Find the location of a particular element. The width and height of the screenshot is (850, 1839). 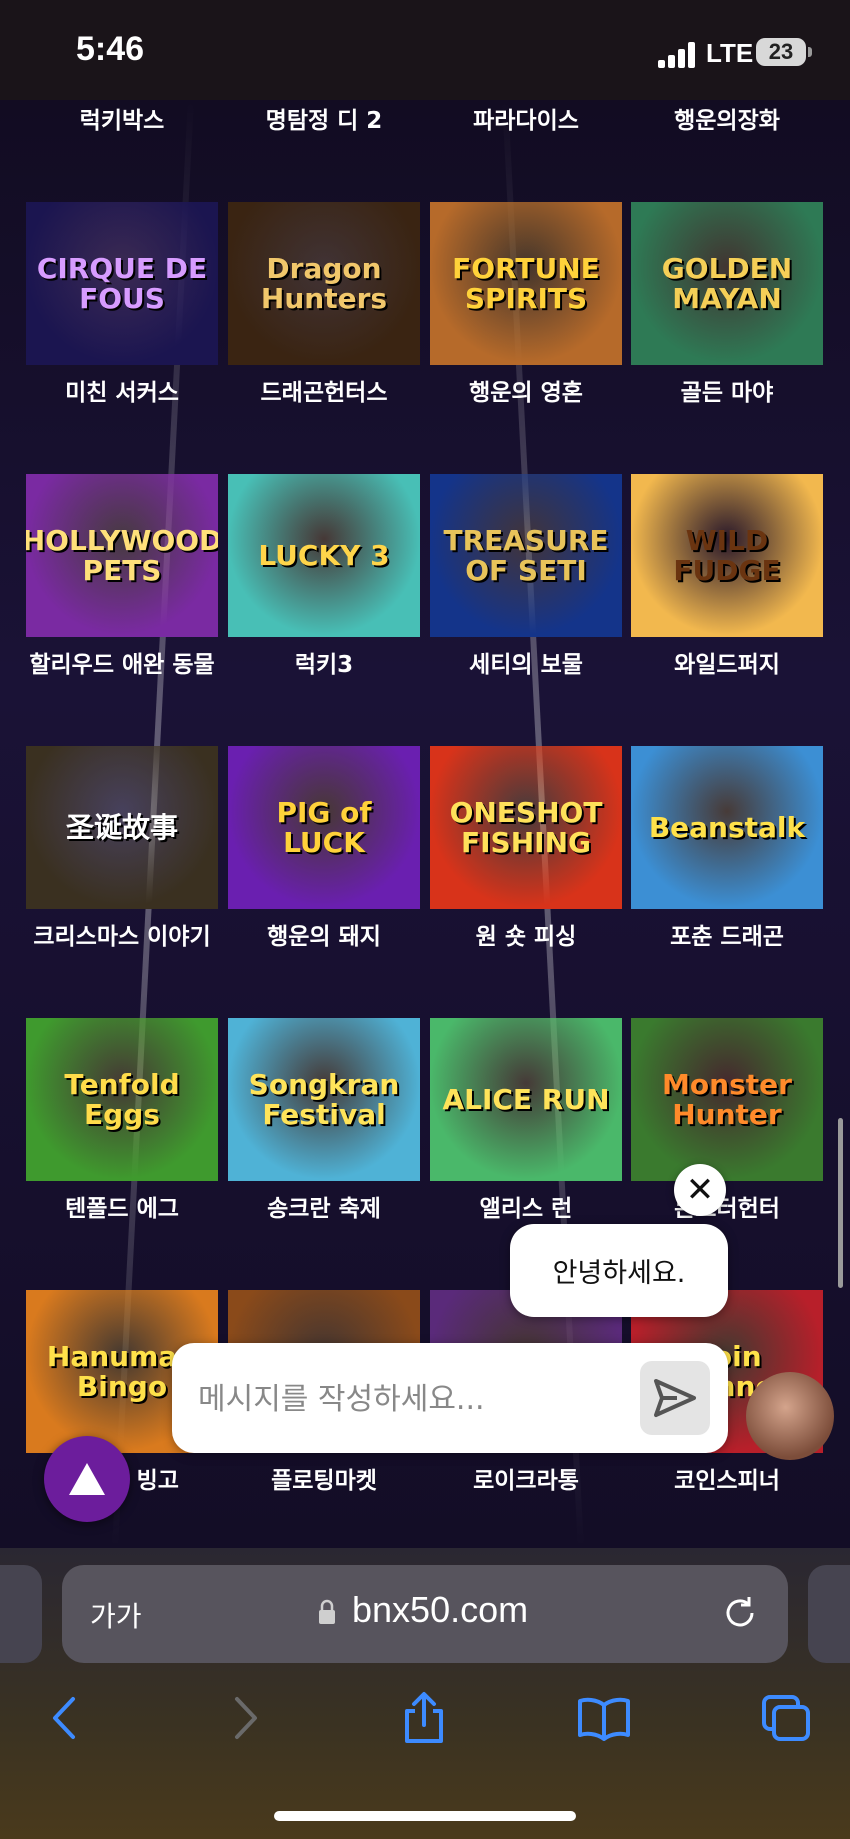

home-indicator is located at coordinates (425, 1816).